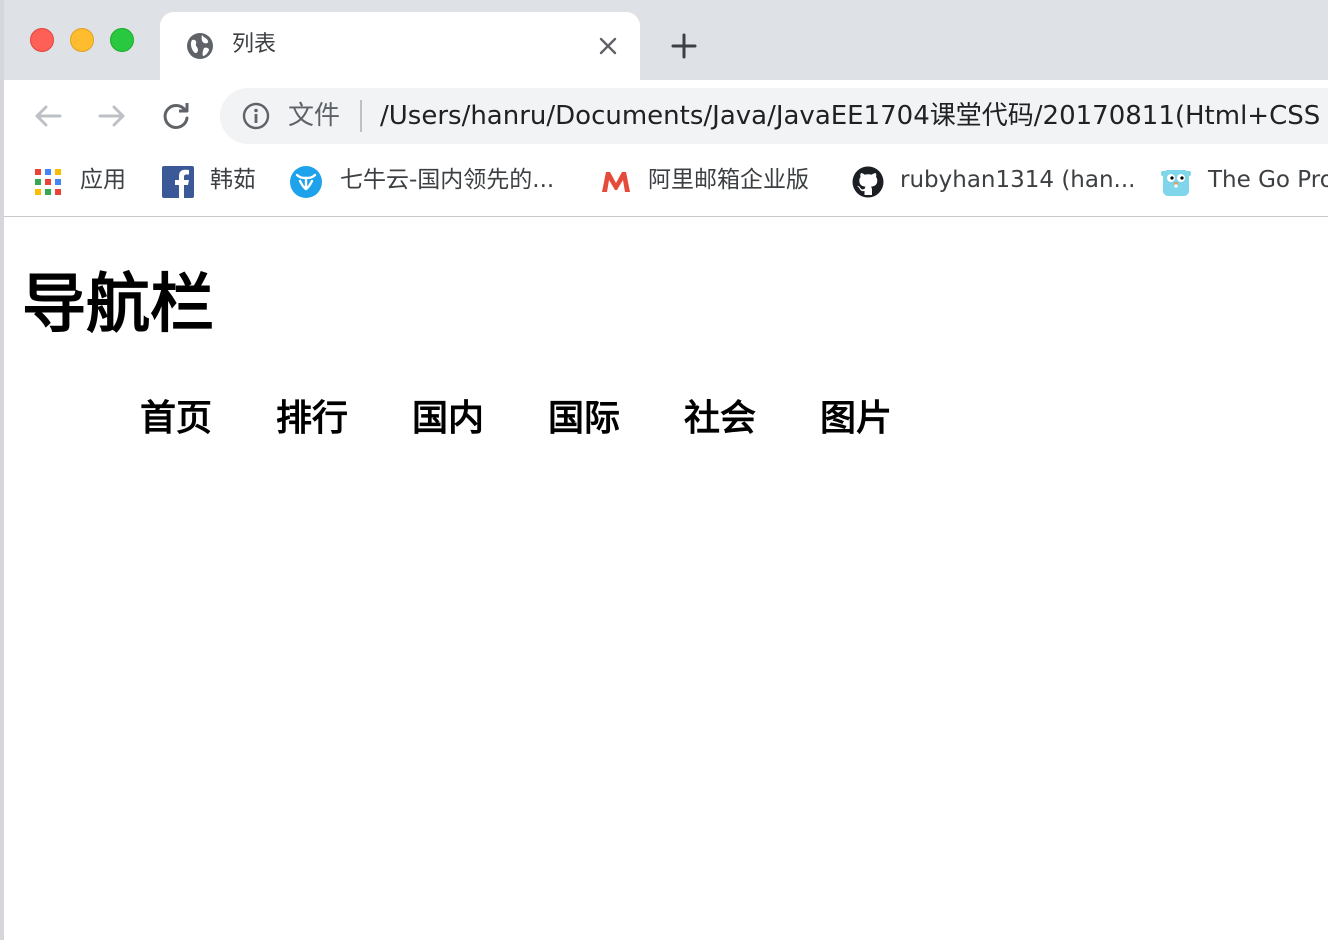 The width and height of the screenshot is (1328, 940). Describe the element at coordinates (48, 116) in the screenshot. I see `back-arrow-icon` at that location.